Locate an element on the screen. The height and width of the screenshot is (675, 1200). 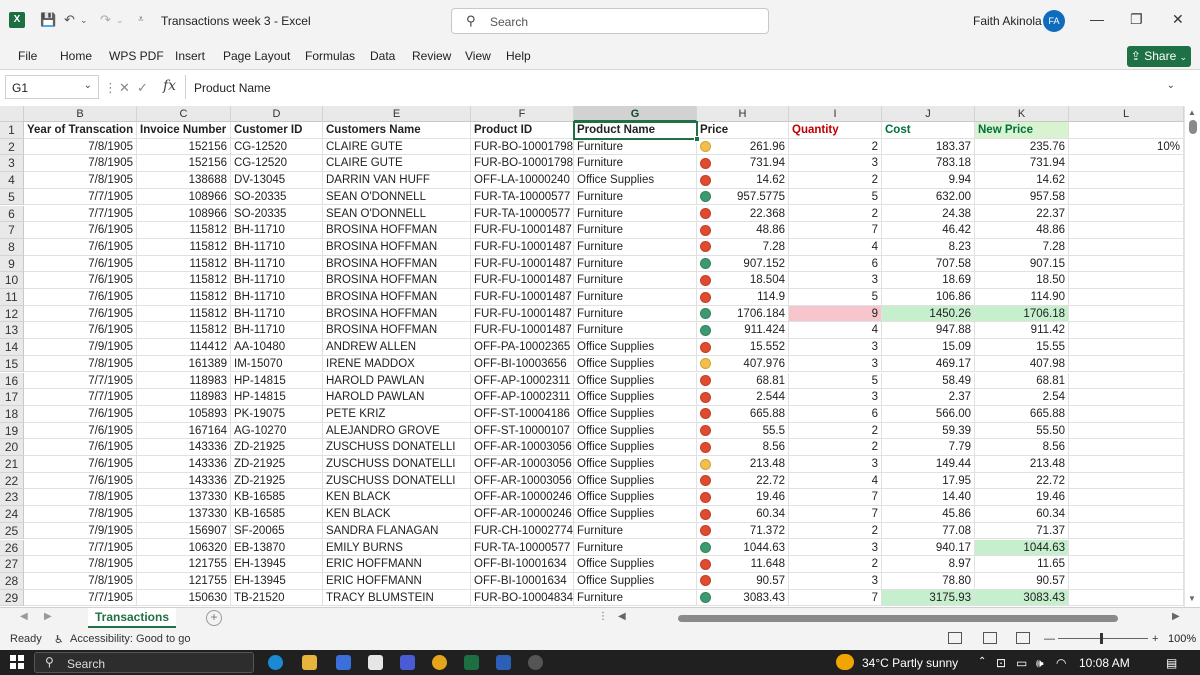
cell-quantity: 4 is located at coordinates (835, 247).